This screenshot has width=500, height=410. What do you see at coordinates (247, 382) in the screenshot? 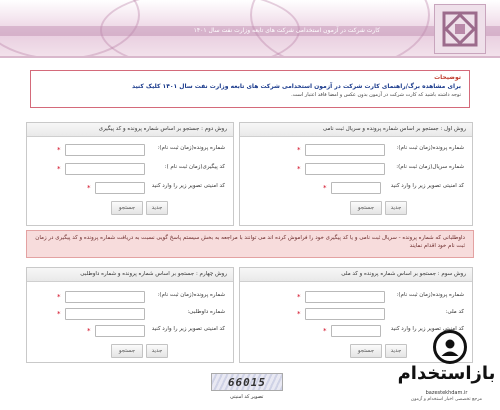
I see `captcha-image: 66015` at bounding box center [247, 382].